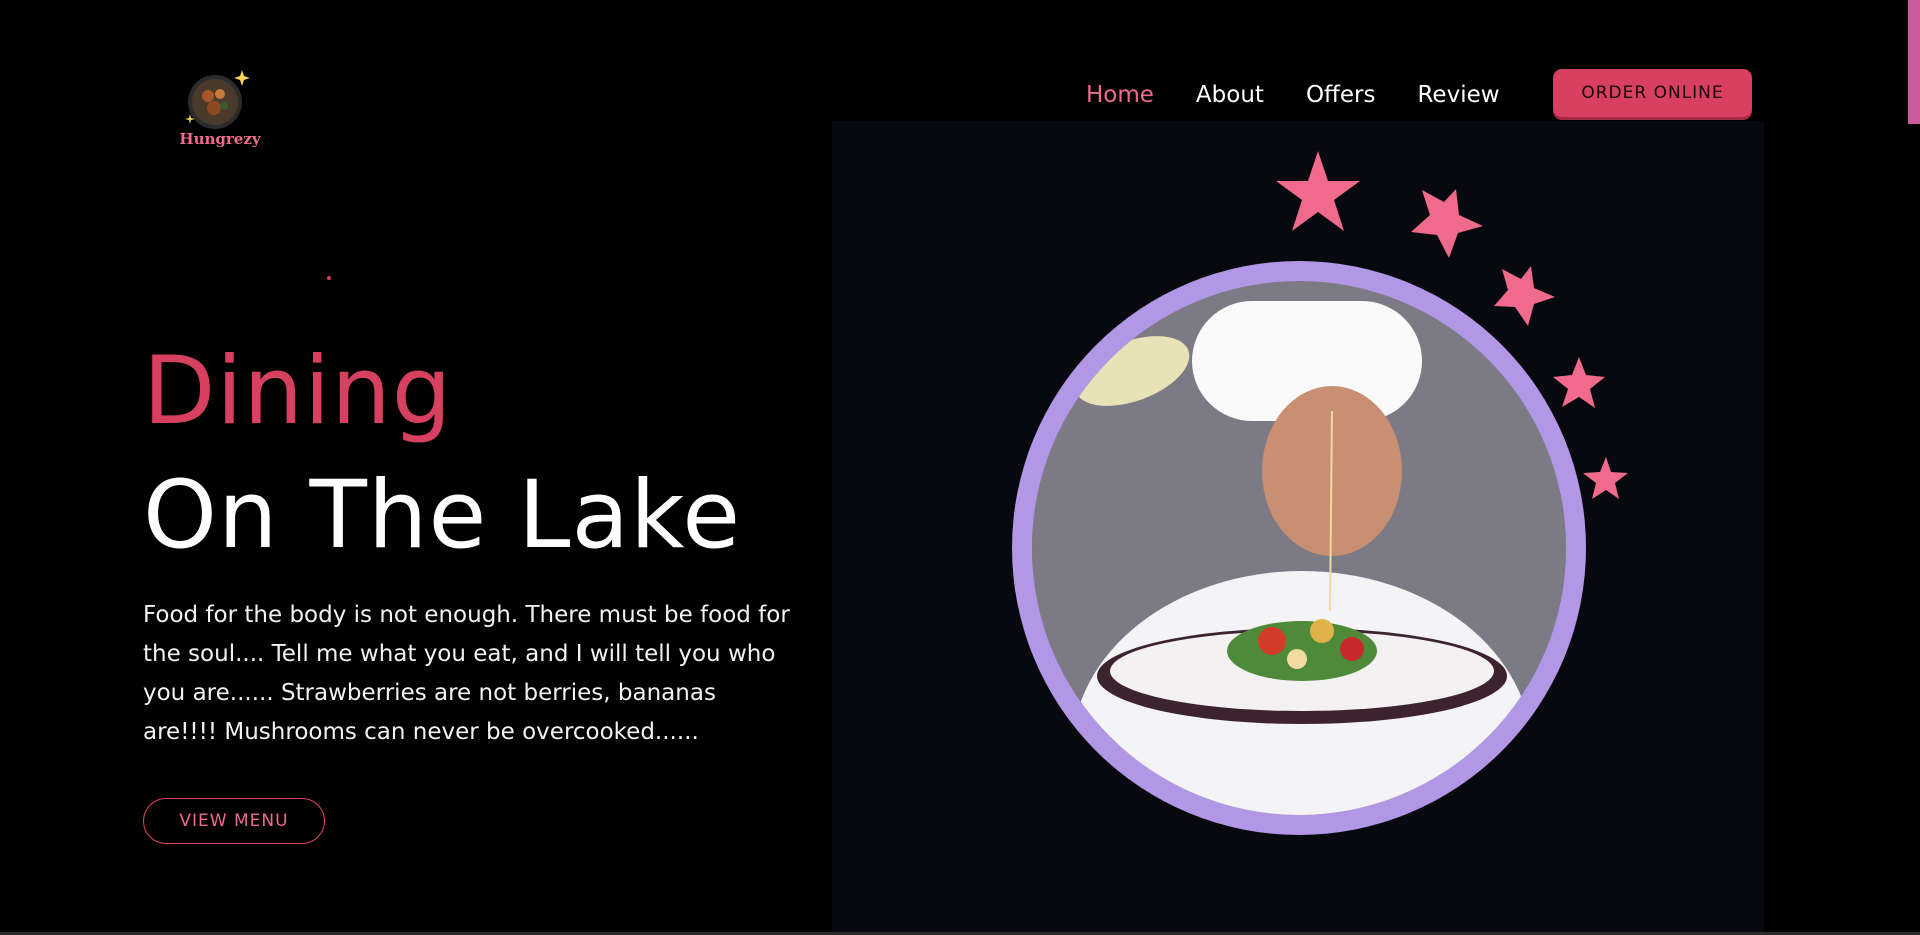 This screenshot has height=935, width=1920. I want to click on nav-home: Home, so click(1120, 95).